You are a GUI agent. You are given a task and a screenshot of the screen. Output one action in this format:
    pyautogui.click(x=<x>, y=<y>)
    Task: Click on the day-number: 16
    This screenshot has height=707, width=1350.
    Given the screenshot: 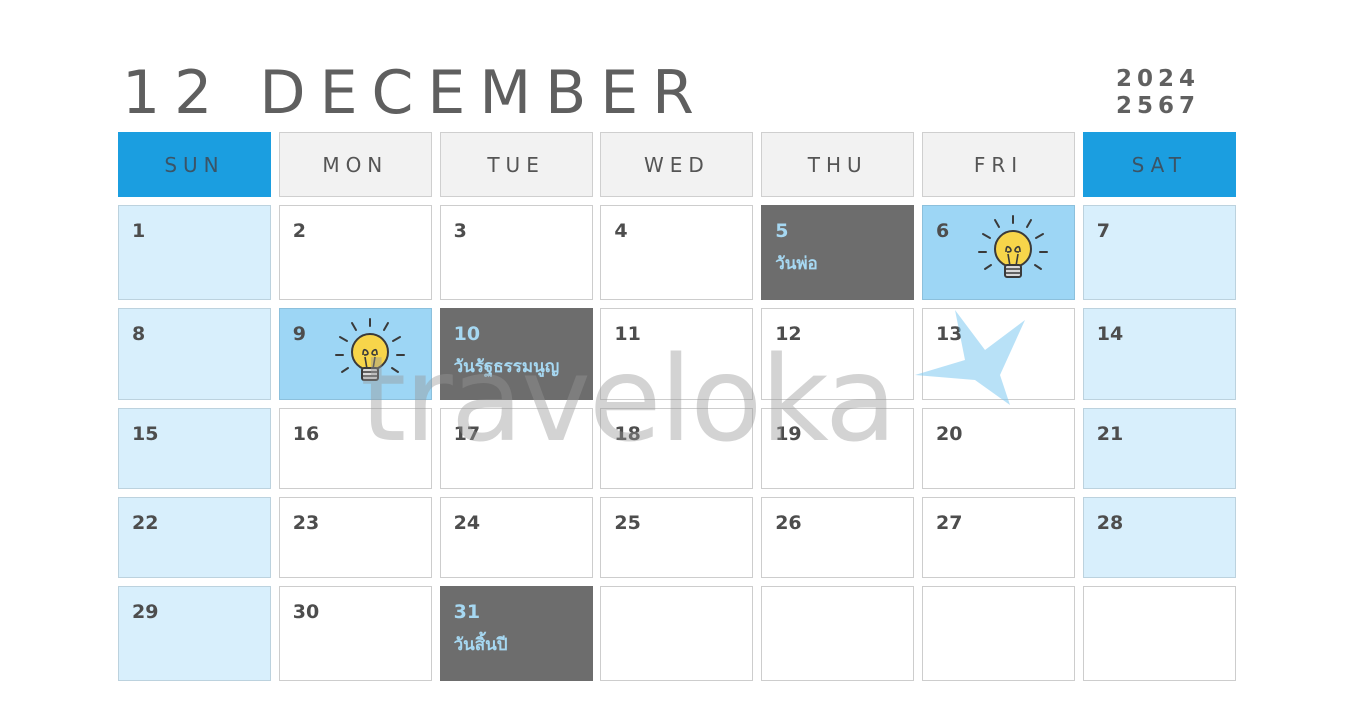 What is the action you would take?
    pyautogui.click(x=306, y=434)
    